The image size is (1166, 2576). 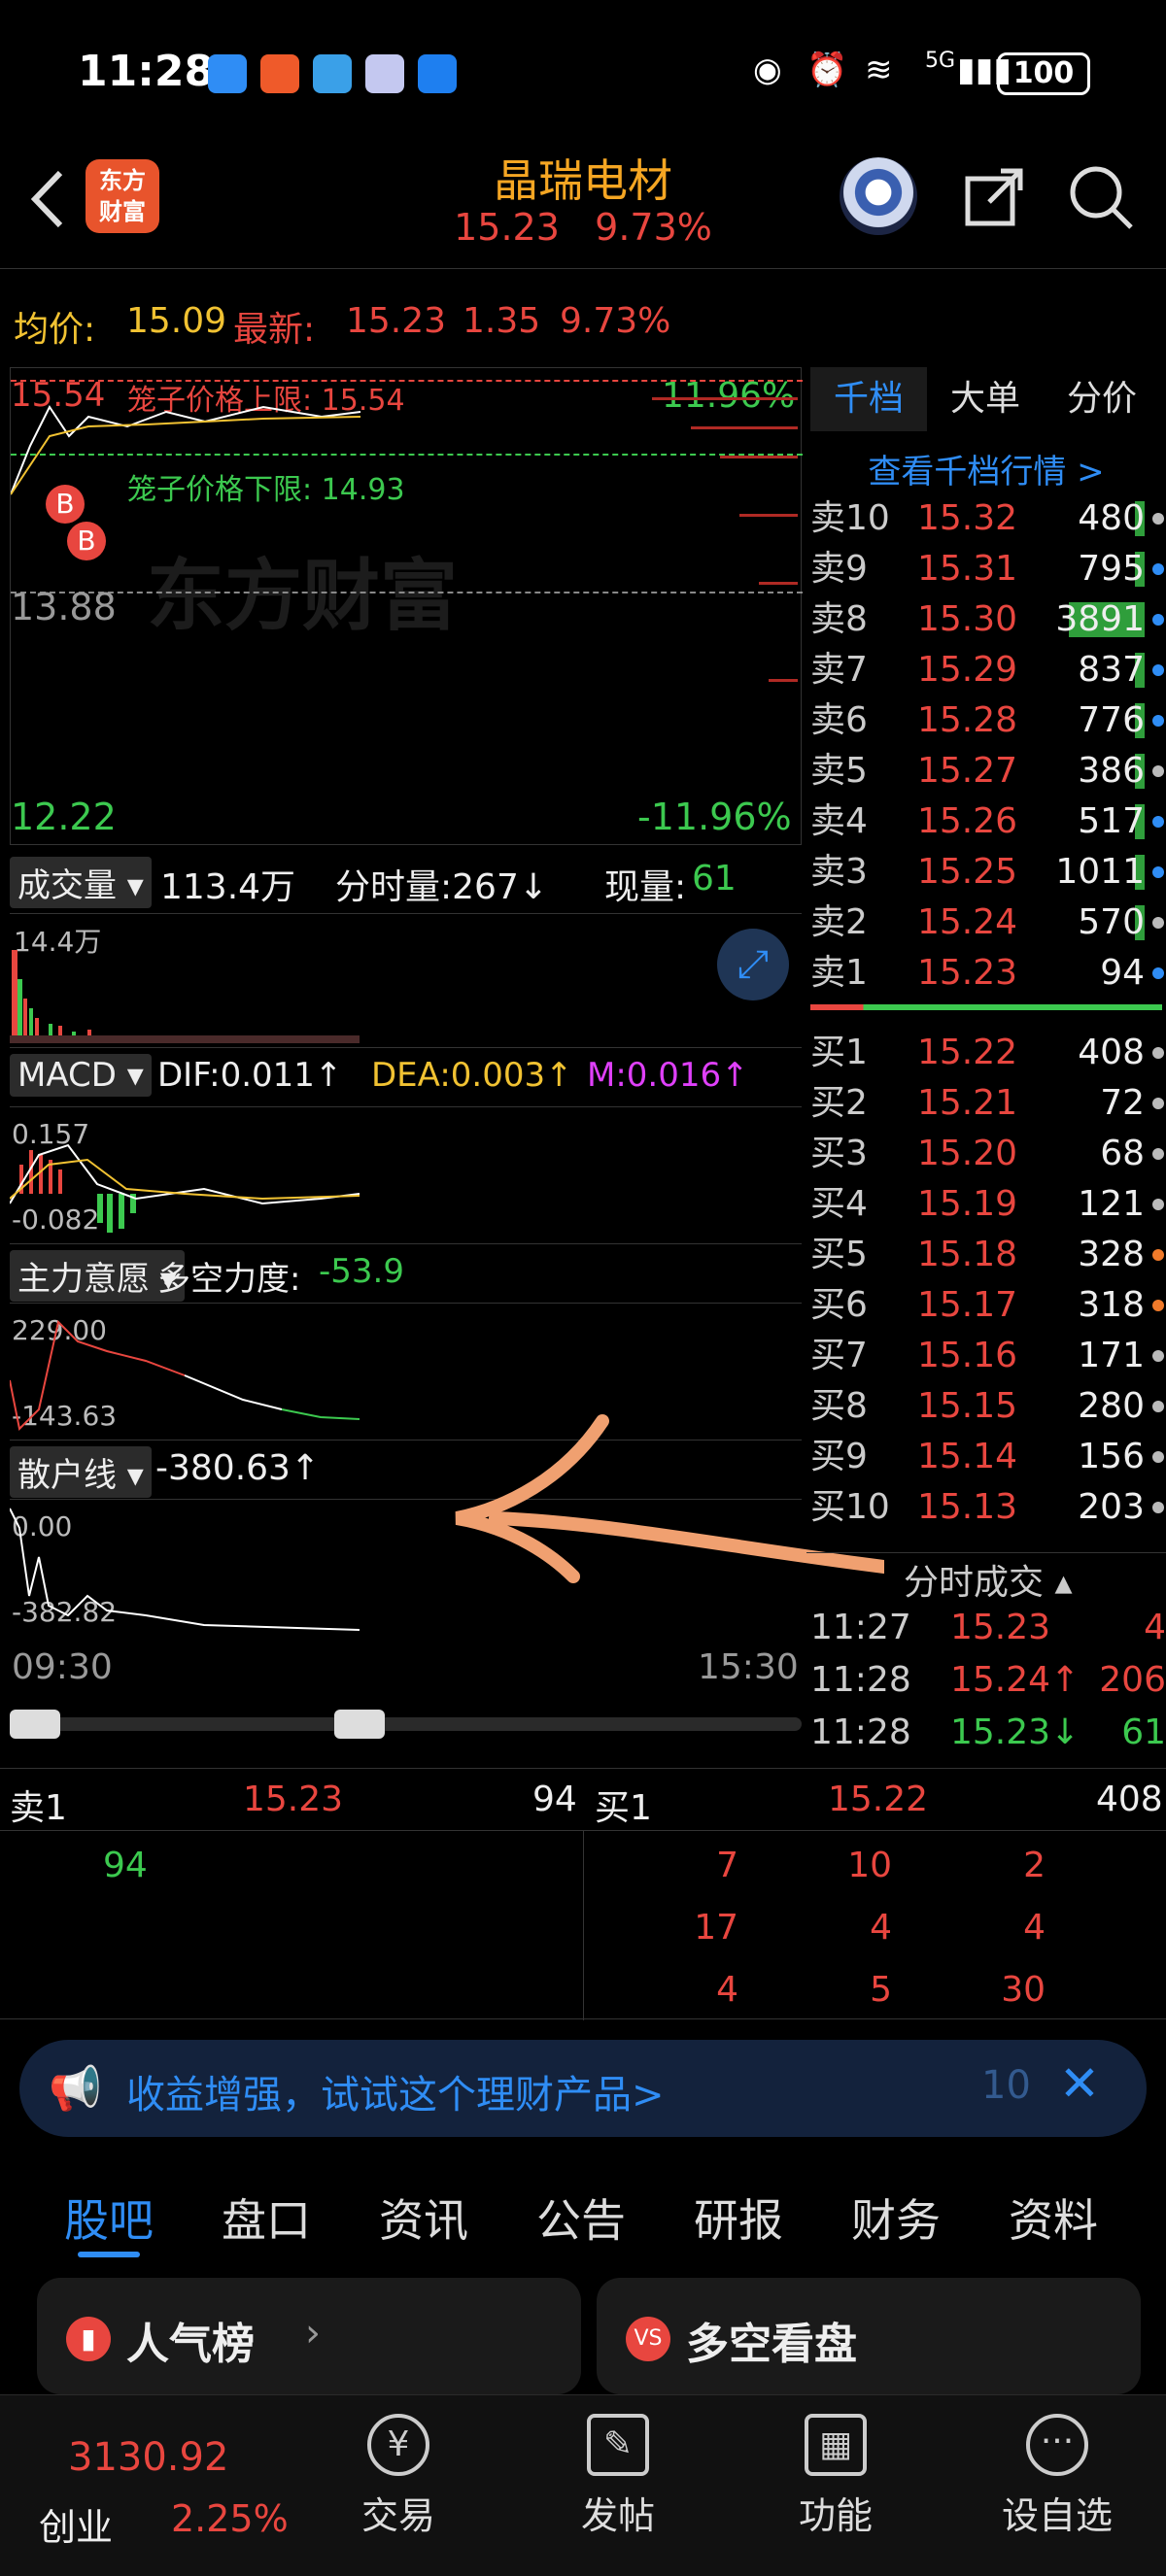 What do you see at coordinates (250, 1075) in the screenshot?
I see `macd-dif: DIF:0.011↑` at bounding box center [250, 1075].